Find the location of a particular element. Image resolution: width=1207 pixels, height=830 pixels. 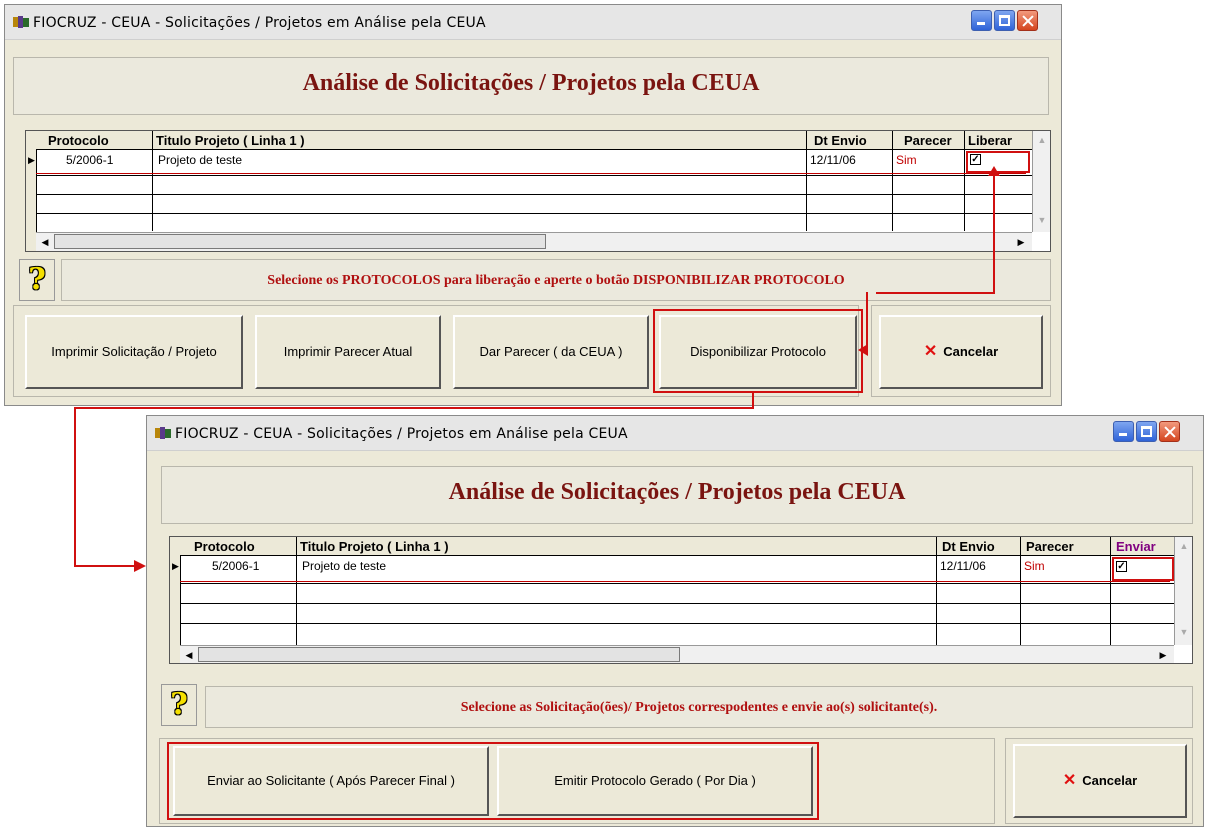

column-header-enviar: Enviar is located at coordinates (1136, 546).